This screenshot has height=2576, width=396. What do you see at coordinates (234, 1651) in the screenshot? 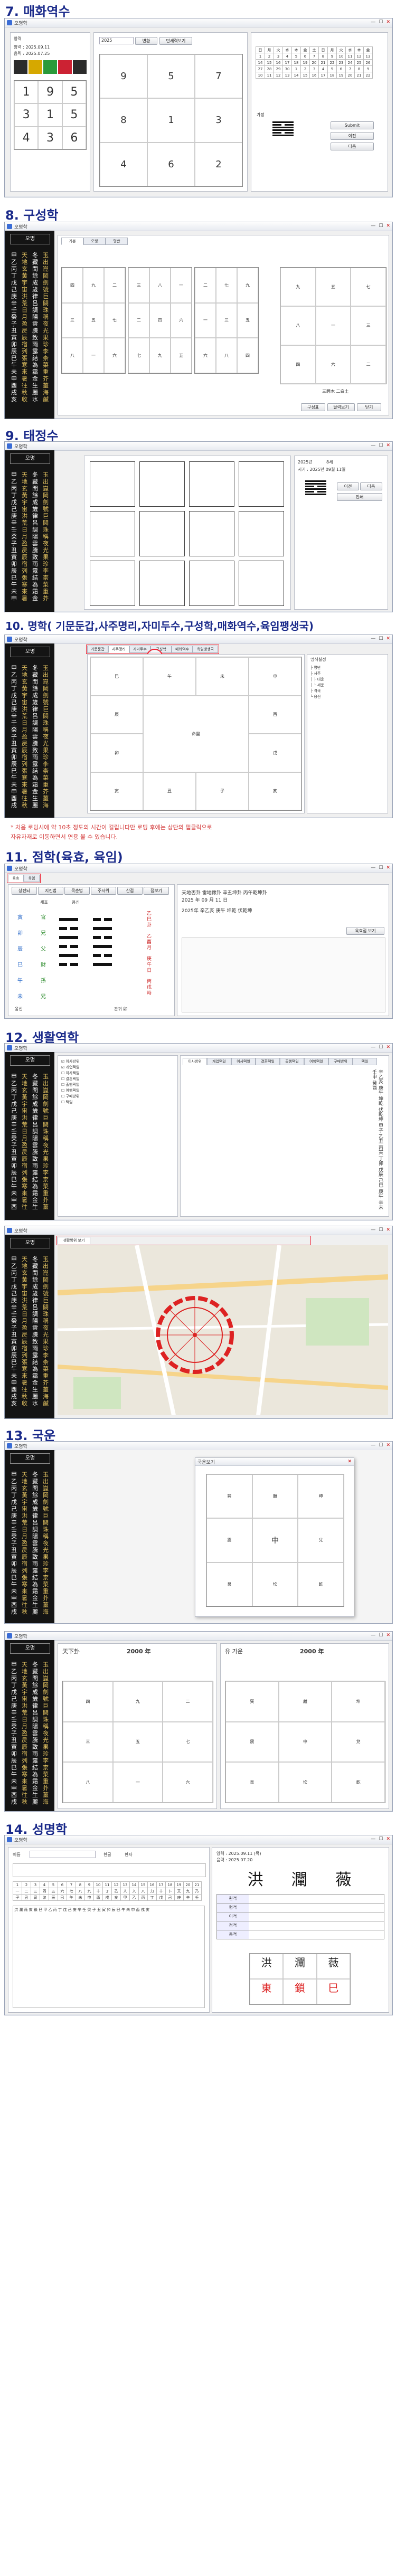
I see `right-title: 유 가운` at bounding box center [234, 1651].